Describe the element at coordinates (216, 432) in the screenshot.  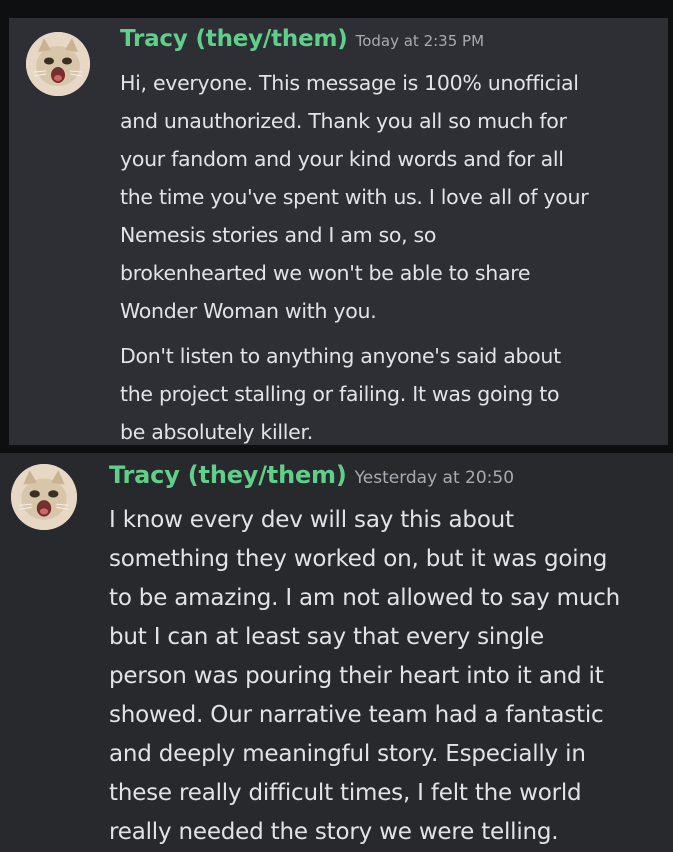
I see `message-line: be absolutely killer.` at that location.